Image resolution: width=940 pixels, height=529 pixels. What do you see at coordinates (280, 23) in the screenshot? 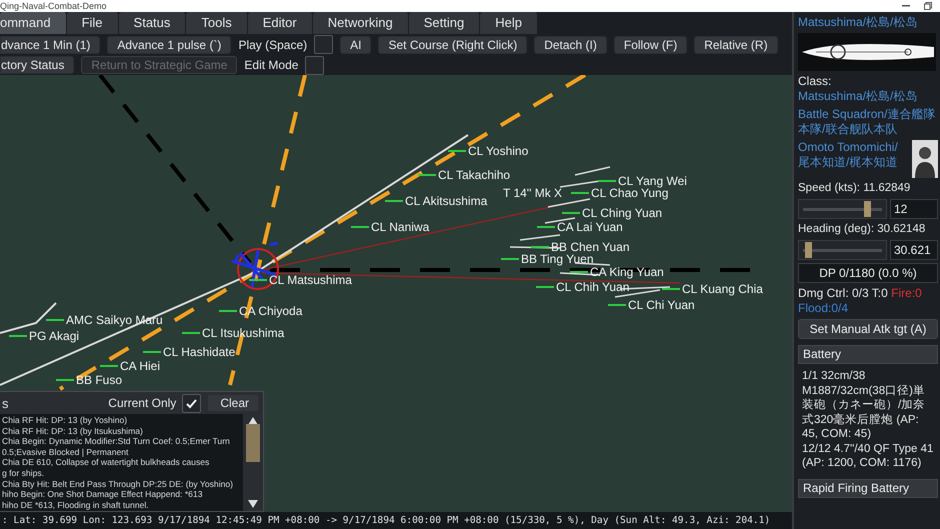
I see `menu-tab: Editor` at bounding box center [280, 23].